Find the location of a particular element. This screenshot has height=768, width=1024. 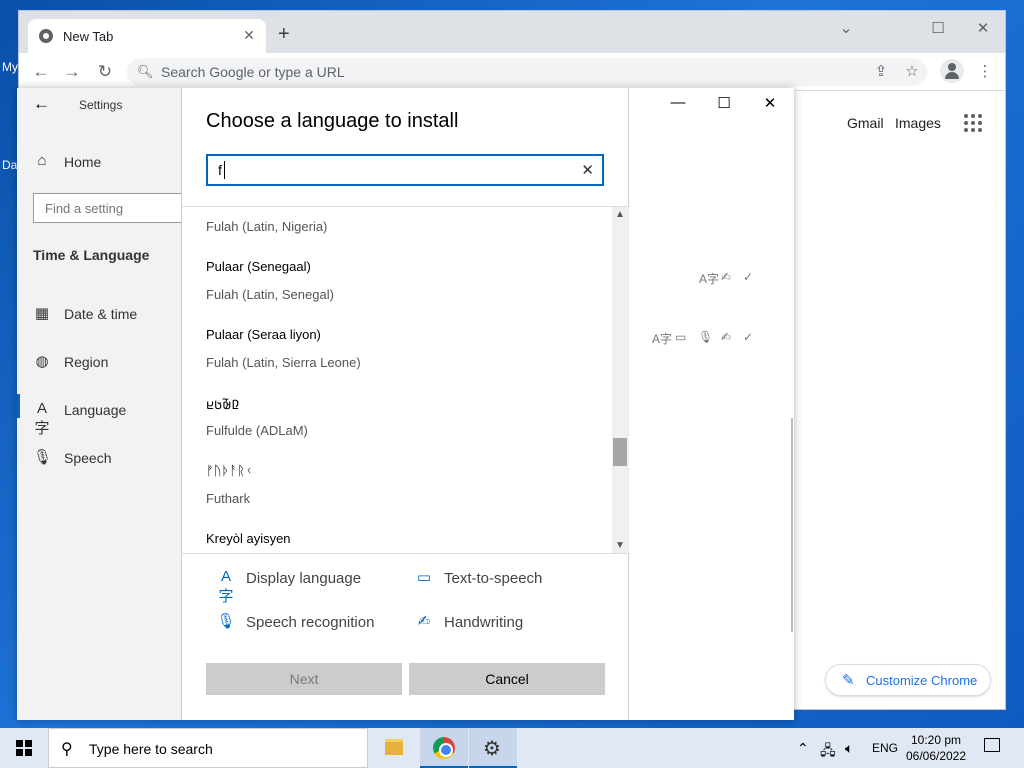

omnibox: 🔍︎ Search Google or type a URL is located at coordinates (527, 72).